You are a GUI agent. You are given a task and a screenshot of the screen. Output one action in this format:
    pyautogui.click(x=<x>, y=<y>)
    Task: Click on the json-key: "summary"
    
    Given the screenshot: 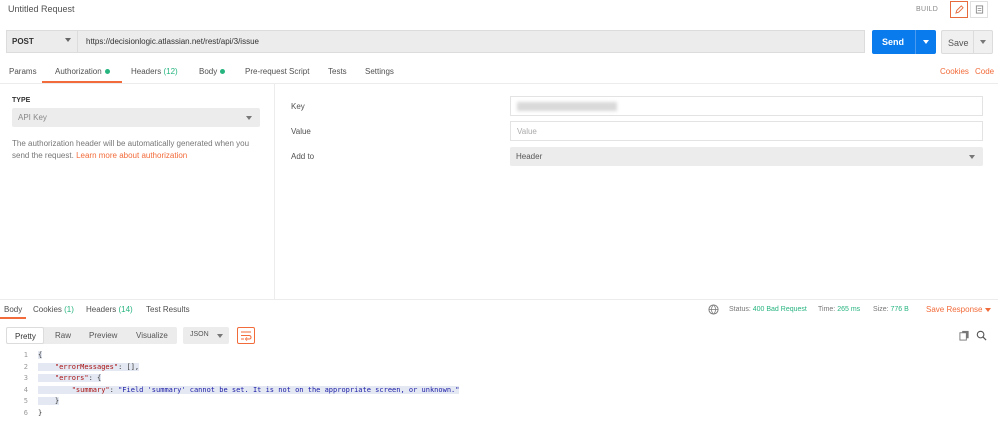 What is the action you would take?
    pyautogui.click(x=90, y=390)
    